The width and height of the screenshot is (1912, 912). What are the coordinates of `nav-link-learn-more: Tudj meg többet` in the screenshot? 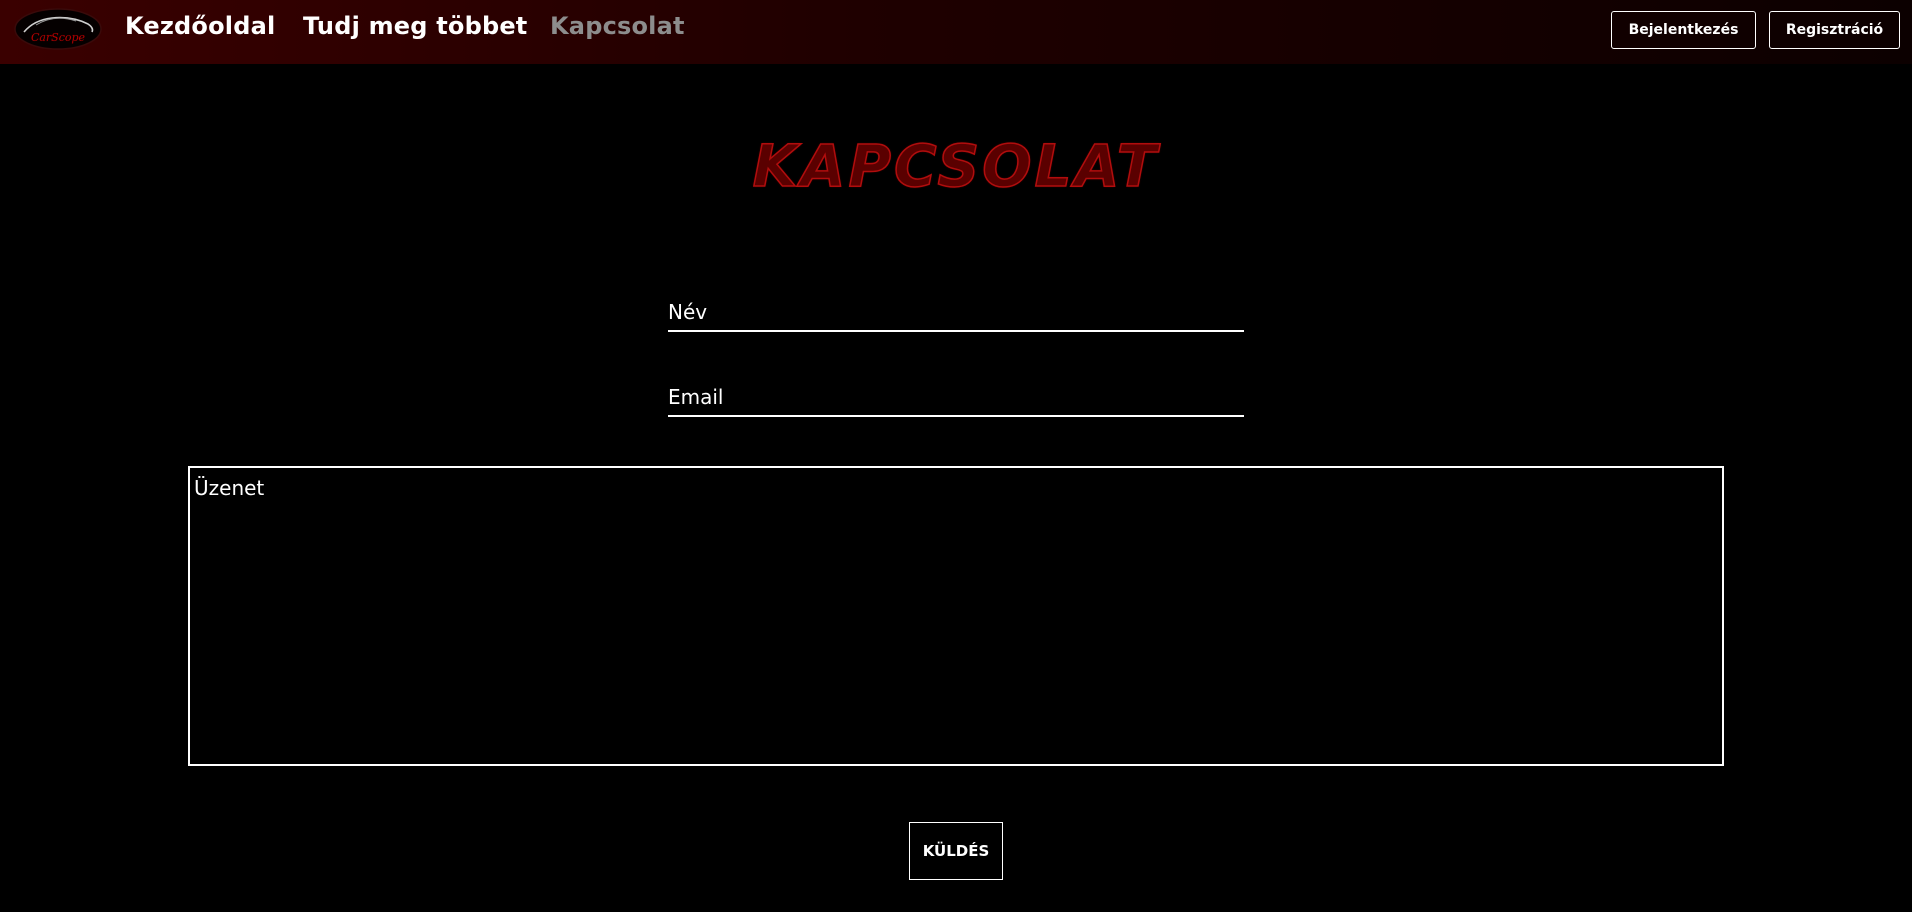 It's located at (415, 26).